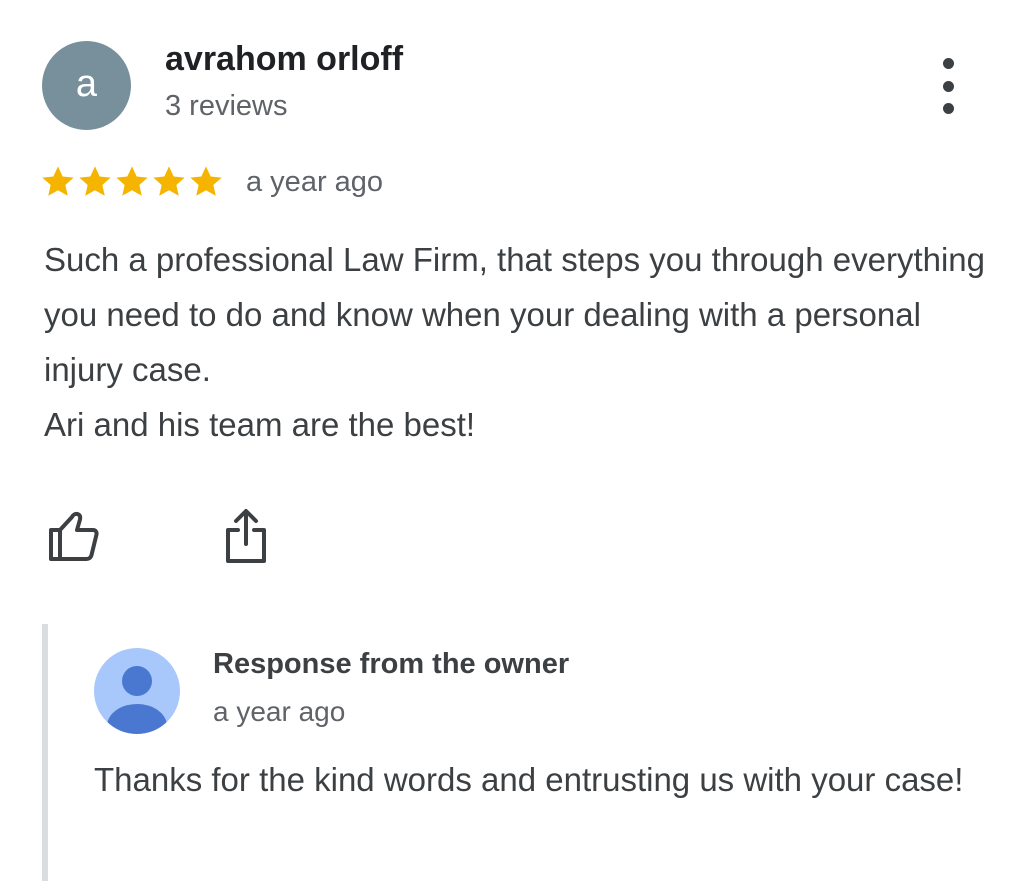  What do you see at coordinates (279, 711) in the screenshot?
I see `owner-response-date: a year ago` at bounding box center [279, 711].